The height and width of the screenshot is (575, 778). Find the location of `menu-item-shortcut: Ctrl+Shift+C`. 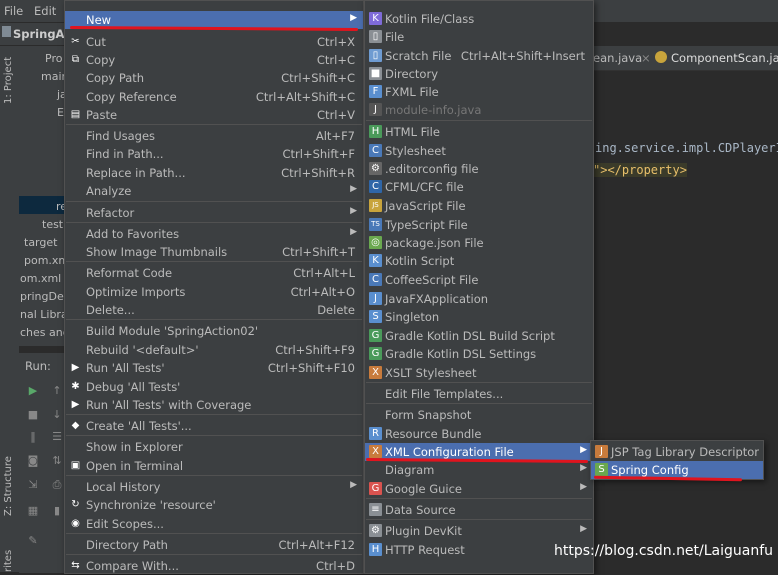

menu-item-shortcut: Ctrl+Shift+C is located at coordinates (318, 78).